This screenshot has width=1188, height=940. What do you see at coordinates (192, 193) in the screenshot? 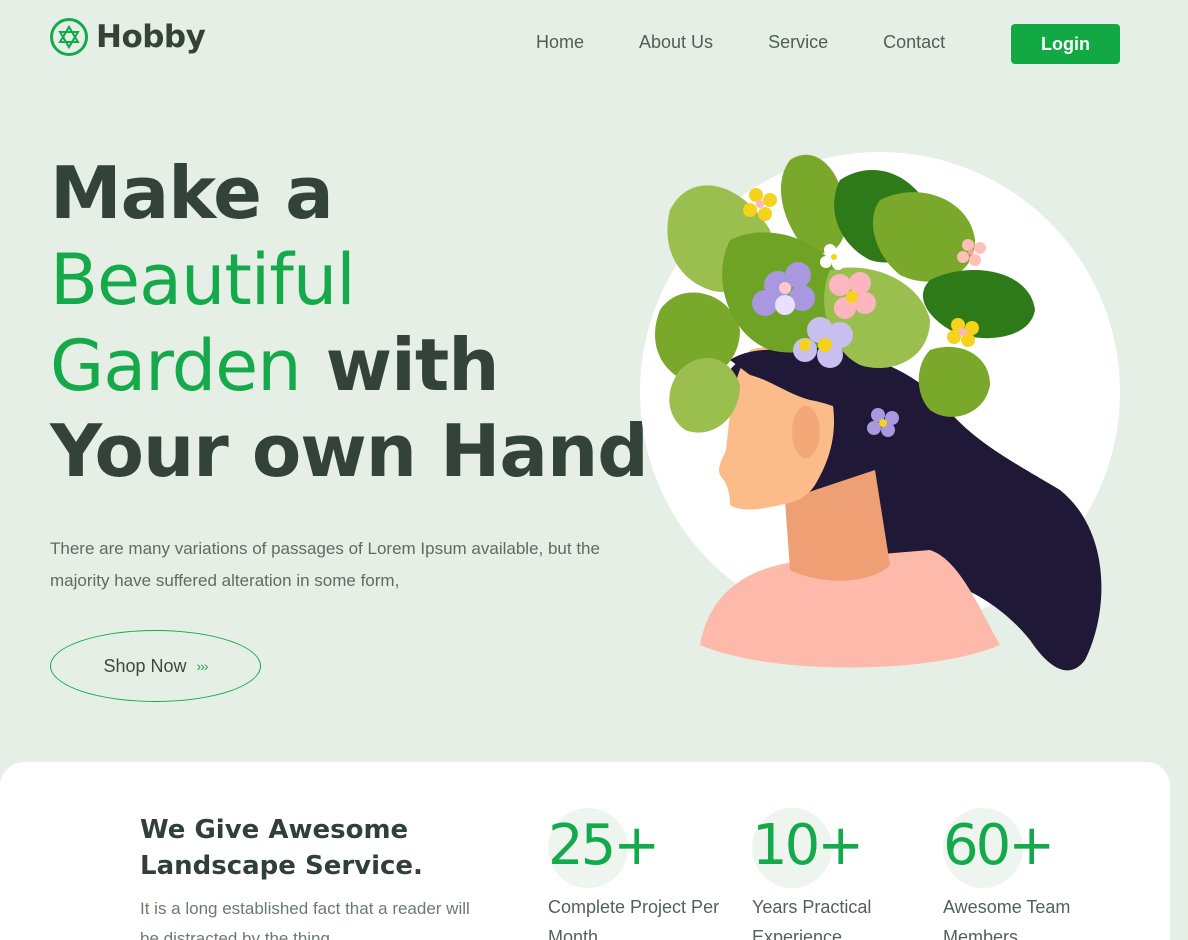
I see `hero-line-1: Make a` at bounding box center [192, 193].